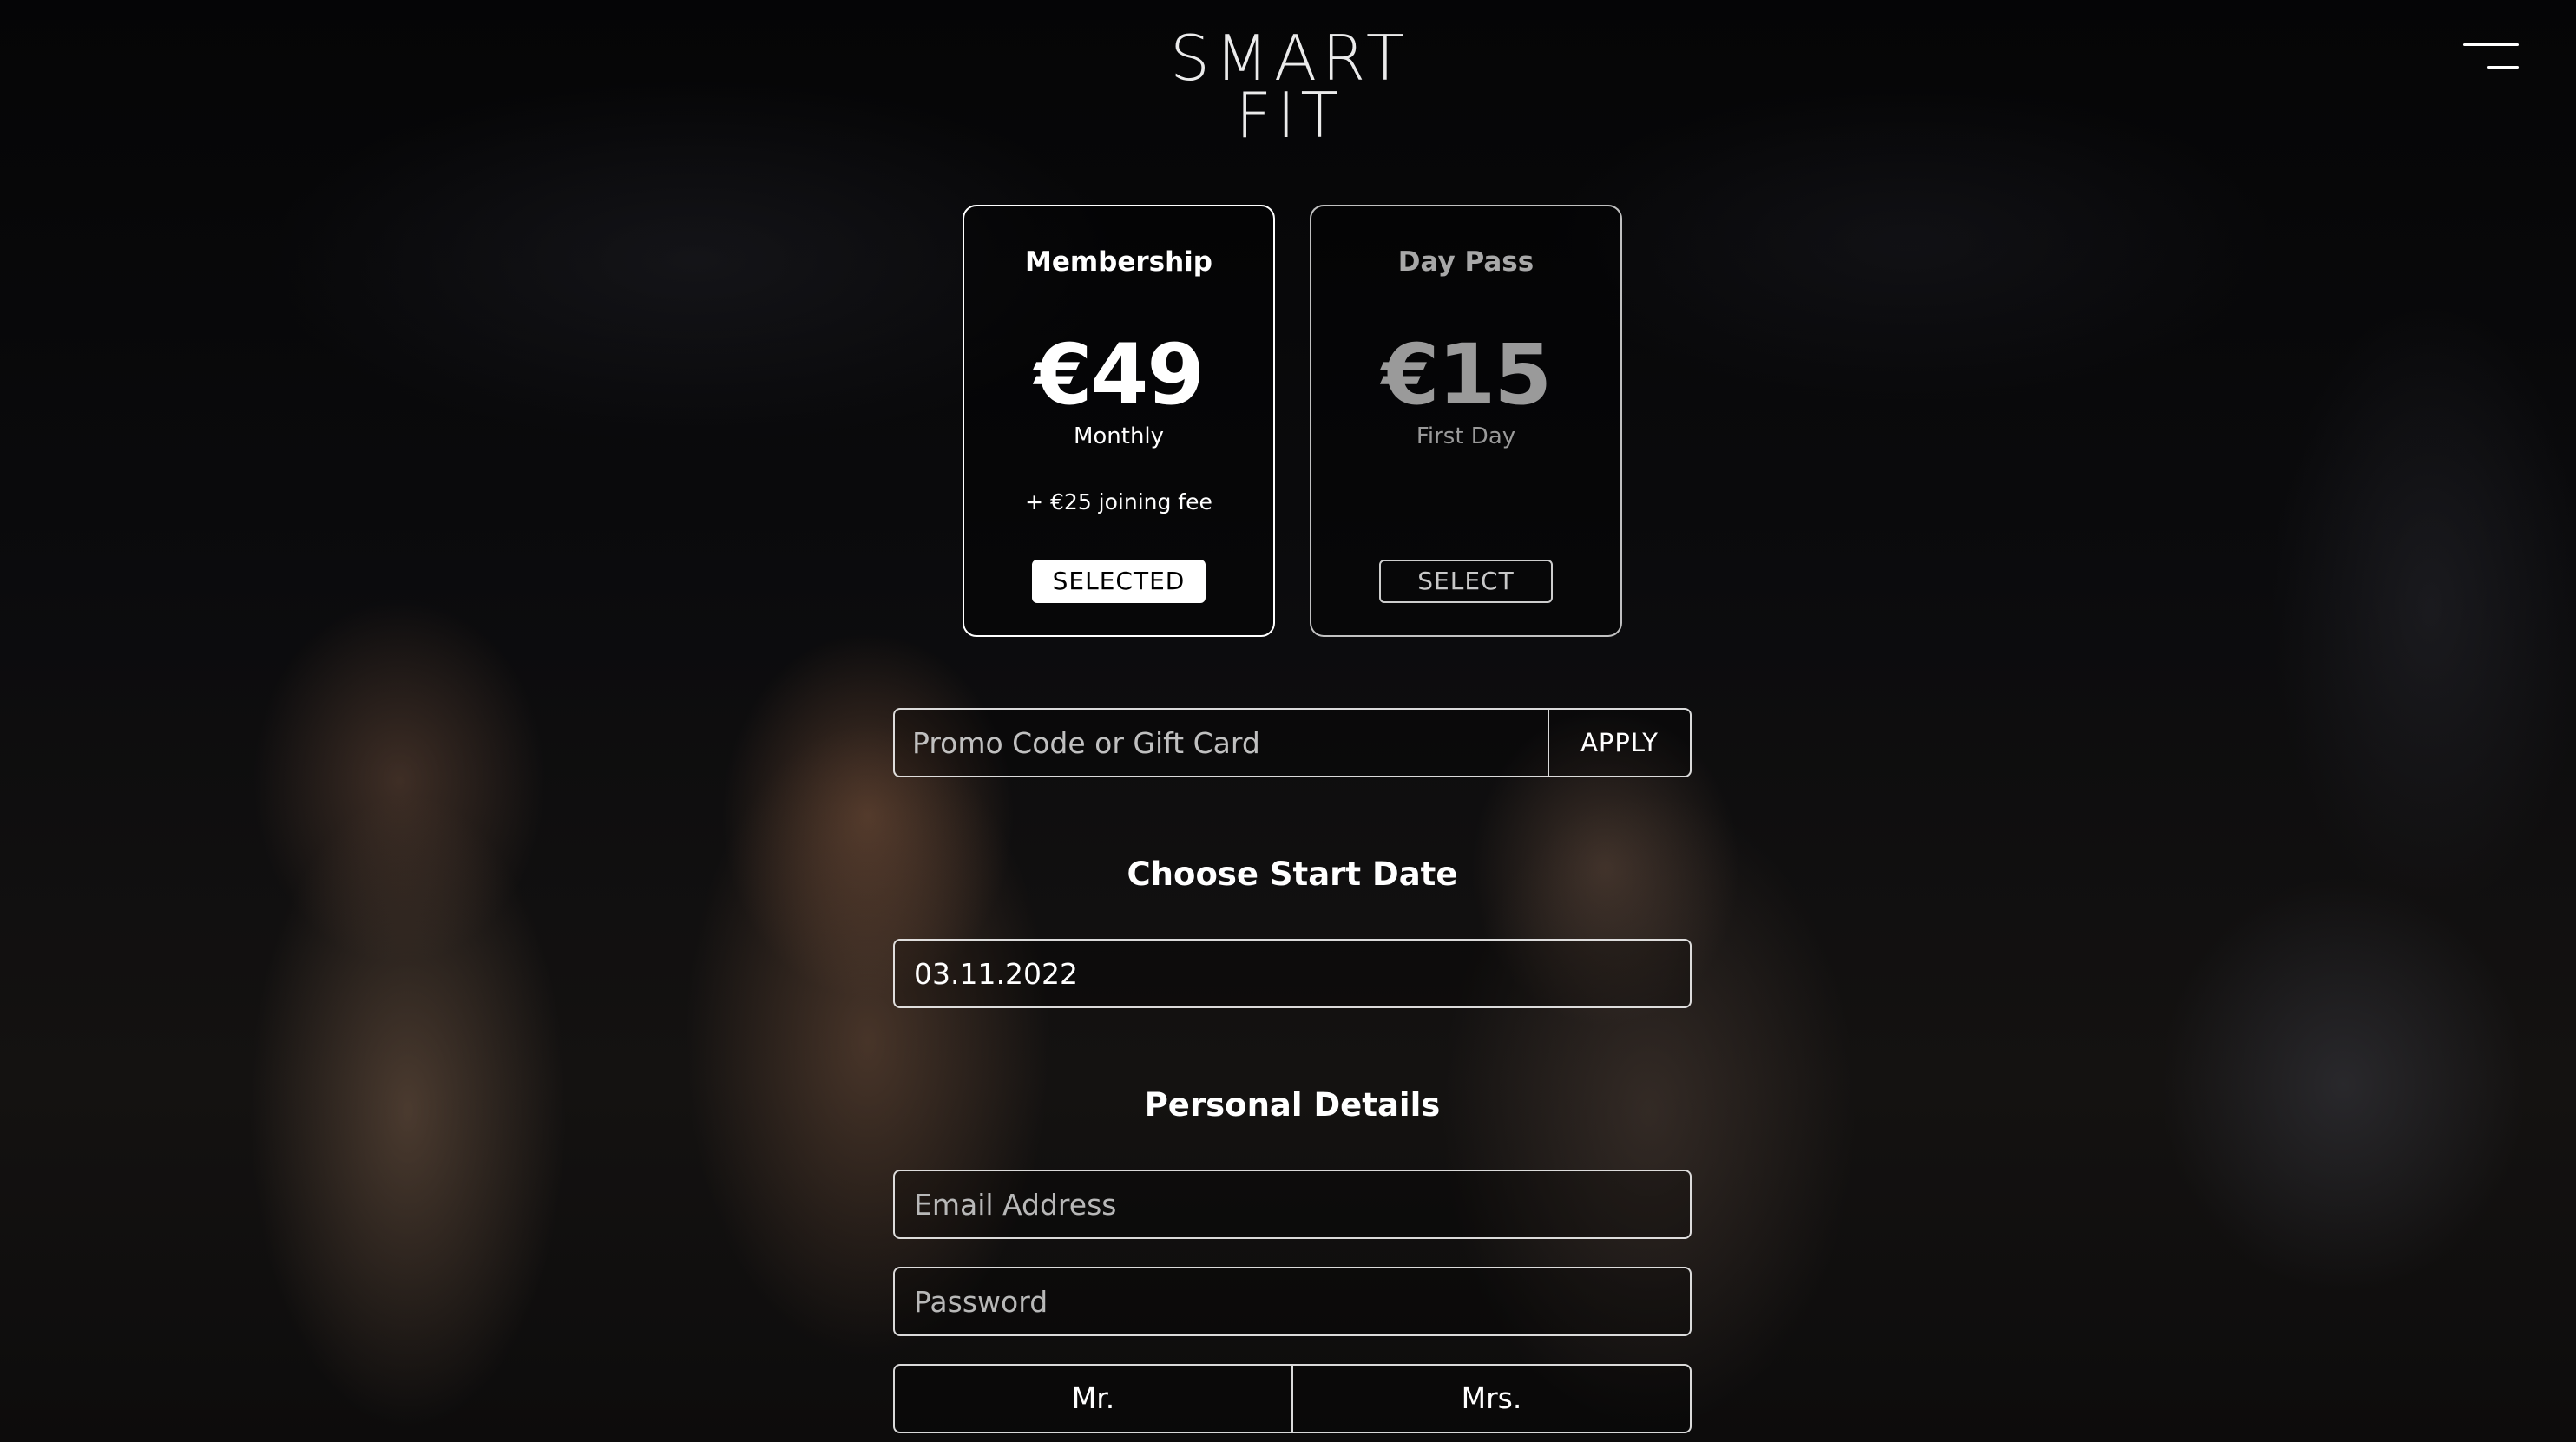 The height and width of the screenshot is (1442, 2576). I want to click on plan-period: First Day, so click(1466, 436).